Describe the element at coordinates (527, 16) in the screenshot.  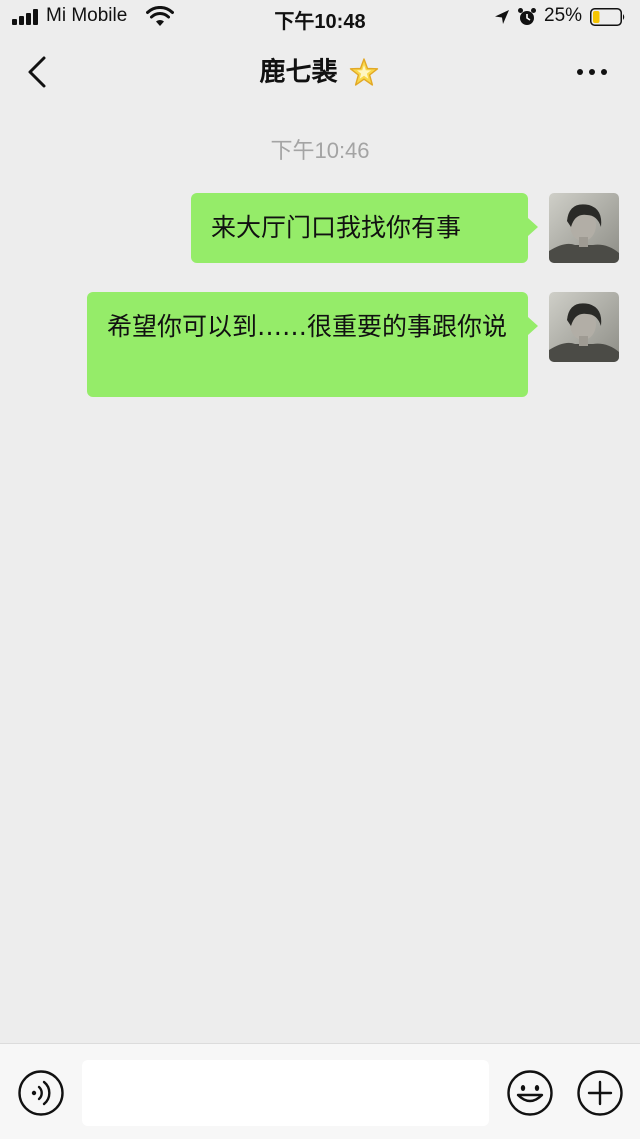
I see `alarm-icon` at that location.